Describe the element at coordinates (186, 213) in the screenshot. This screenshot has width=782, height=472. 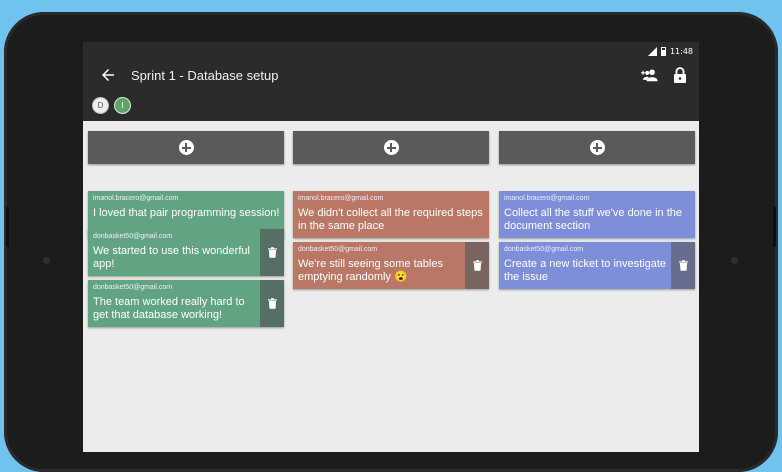
I see `card-text: I loved that pair programming session!` at that location.